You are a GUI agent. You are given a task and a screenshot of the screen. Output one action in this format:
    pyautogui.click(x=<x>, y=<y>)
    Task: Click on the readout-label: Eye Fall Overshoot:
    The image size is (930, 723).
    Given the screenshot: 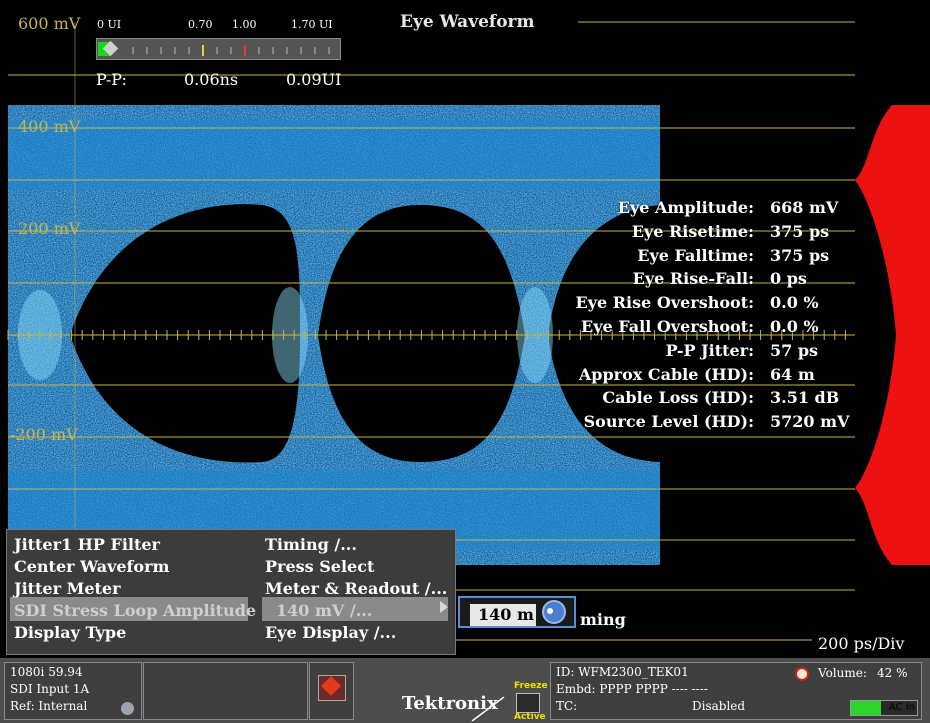 What is the action you would take?
    pyautogui.click(x=667, y=326)
    